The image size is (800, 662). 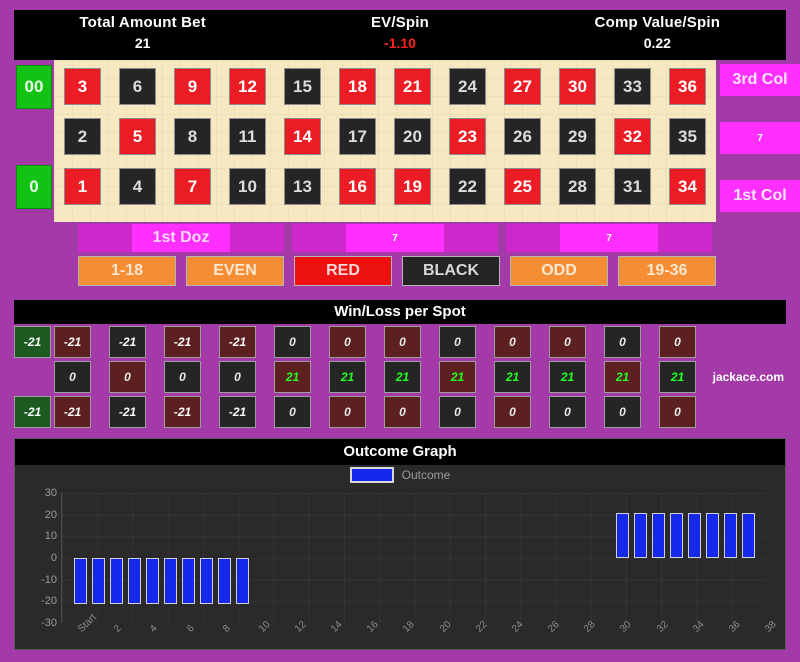 What do you see at coordinates (32, 342) in the screenshot?
I see `winloss-cell-00: -21` at bounding box center [32, 342].